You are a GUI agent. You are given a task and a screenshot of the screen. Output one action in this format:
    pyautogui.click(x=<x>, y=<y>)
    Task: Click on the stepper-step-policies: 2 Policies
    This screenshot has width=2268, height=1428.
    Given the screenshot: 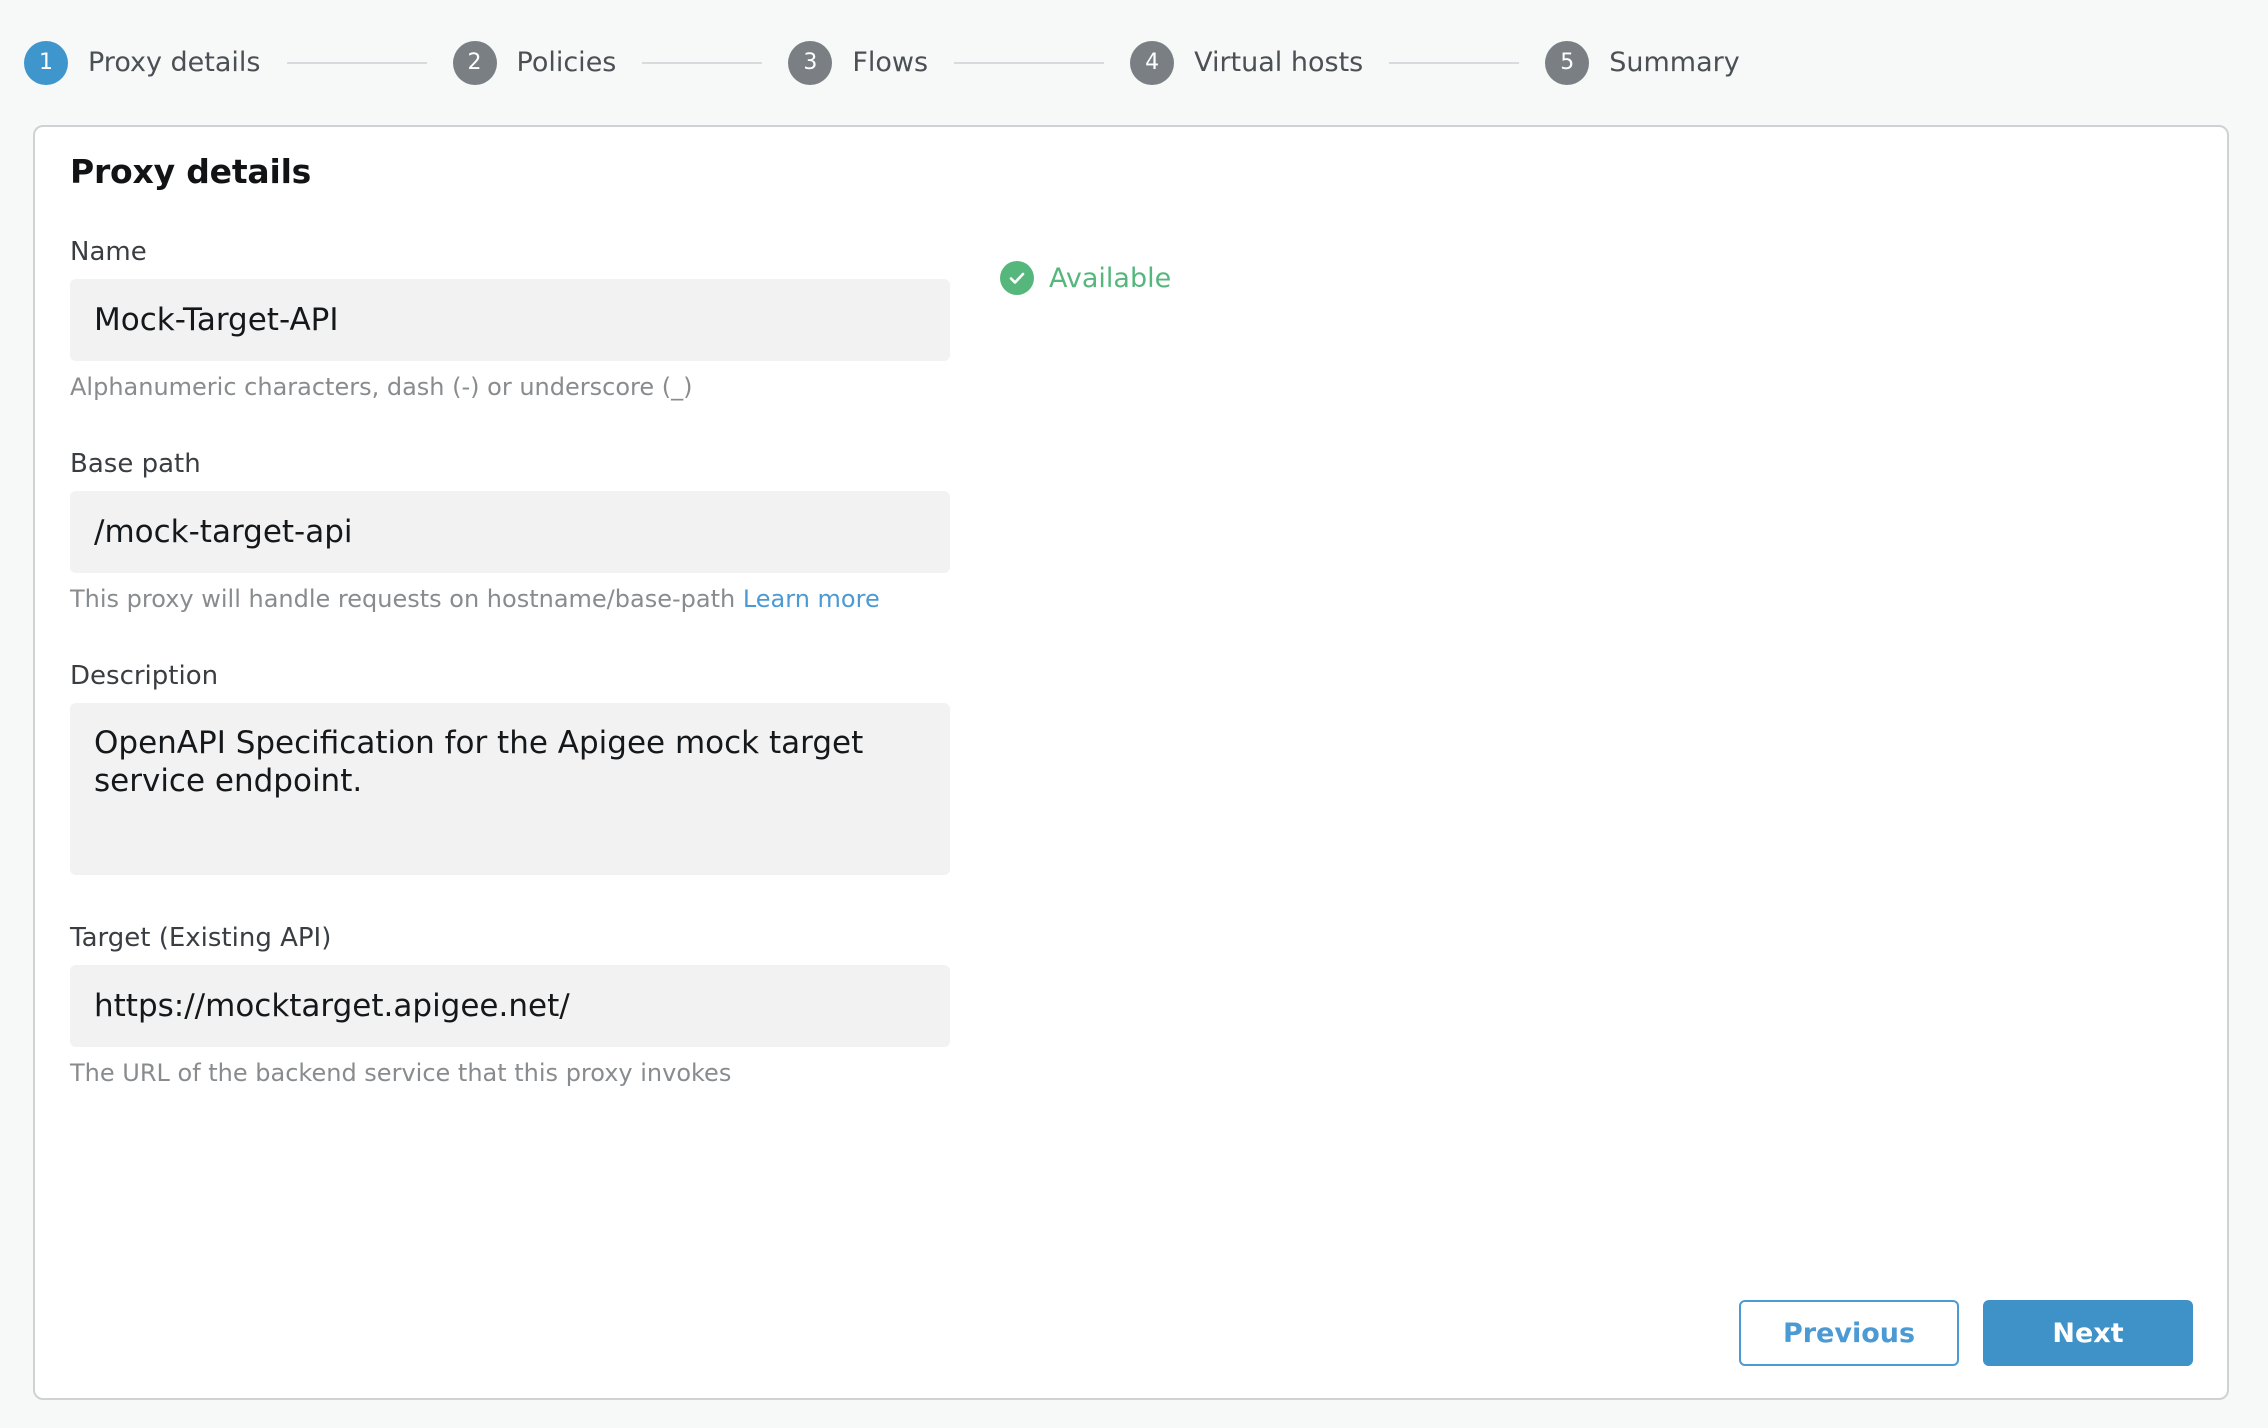 What is the action you would take?
    pyautogui.click(x=534, y=62)
    